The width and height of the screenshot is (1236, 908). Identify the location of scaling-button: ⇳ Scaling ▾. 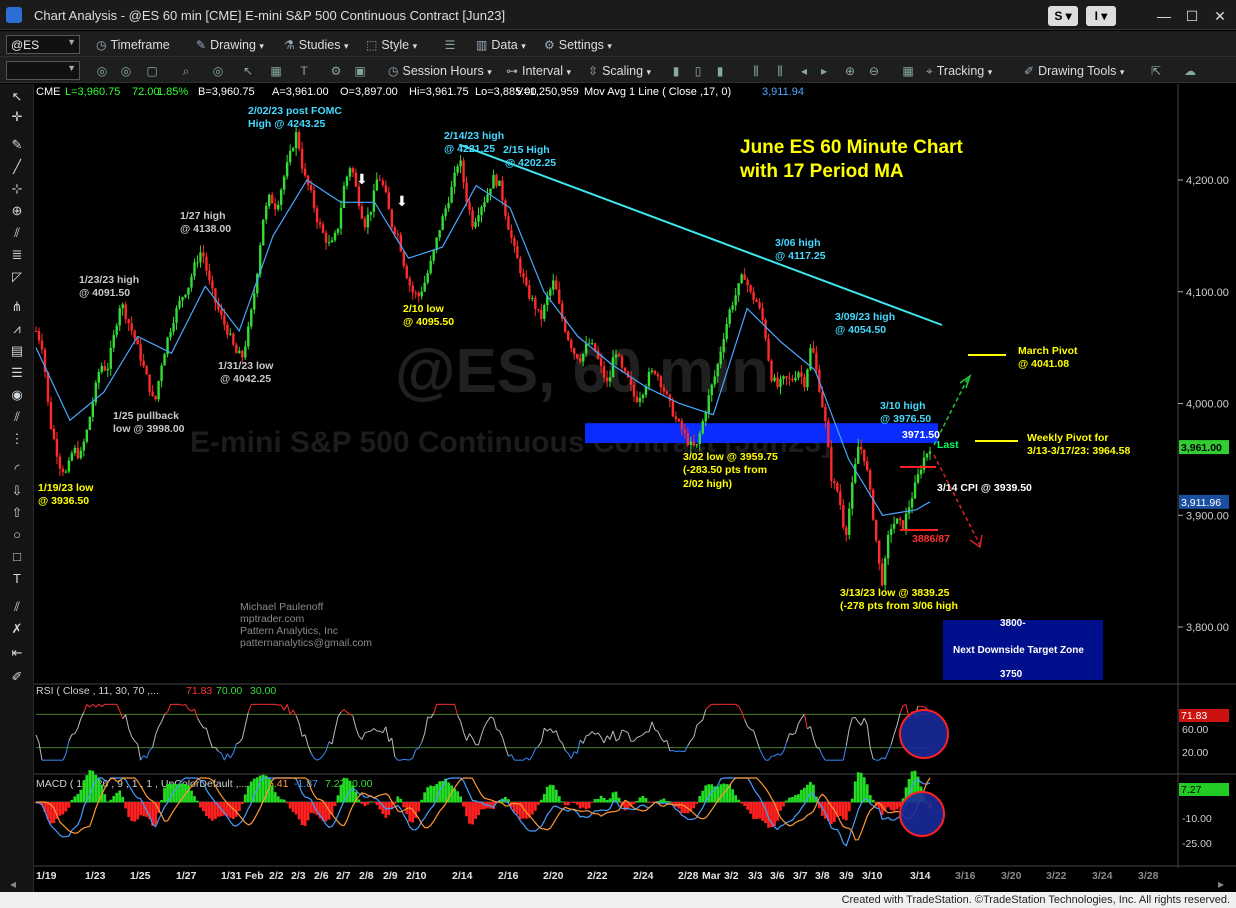
(619, 71).